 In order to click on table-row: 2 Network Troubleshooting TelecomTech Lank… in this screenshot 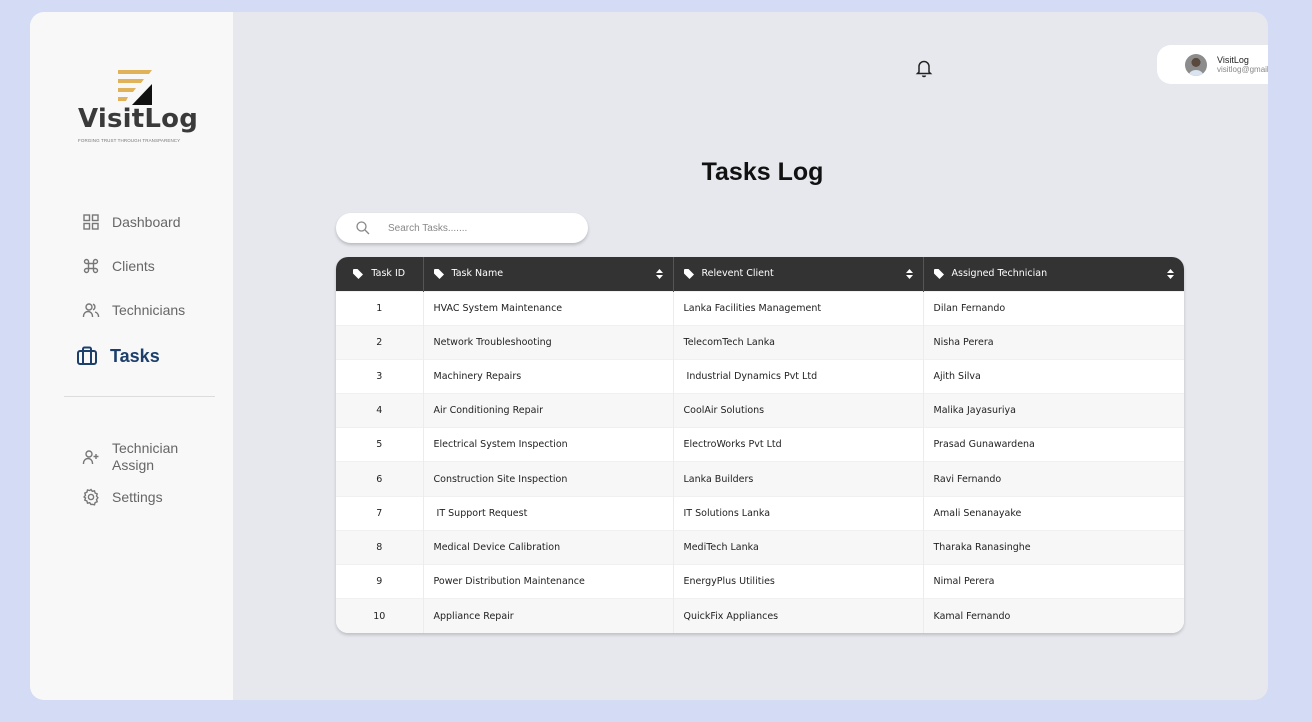, I will do `click(760, 342)`.